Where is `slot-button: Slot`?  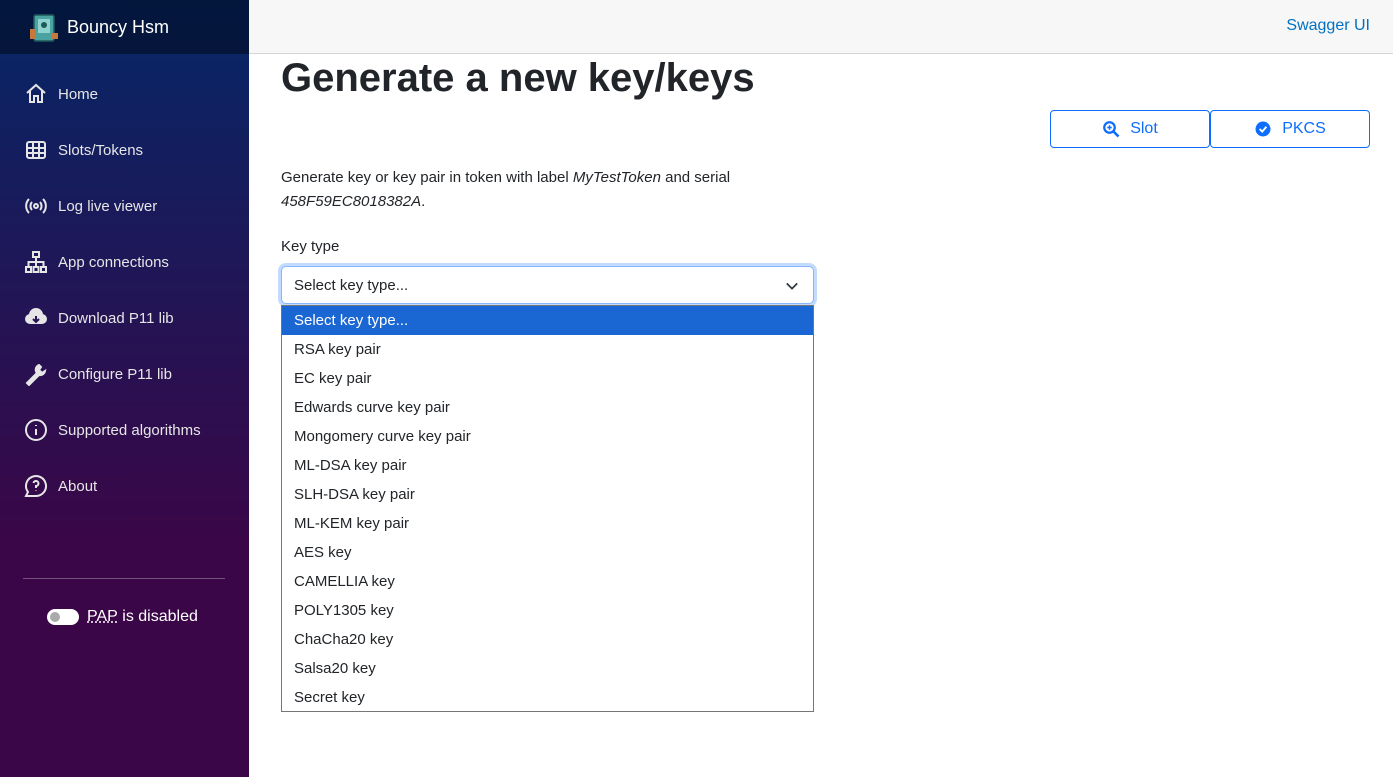 slot-button: Slot is located at coordinates (1130, 129).